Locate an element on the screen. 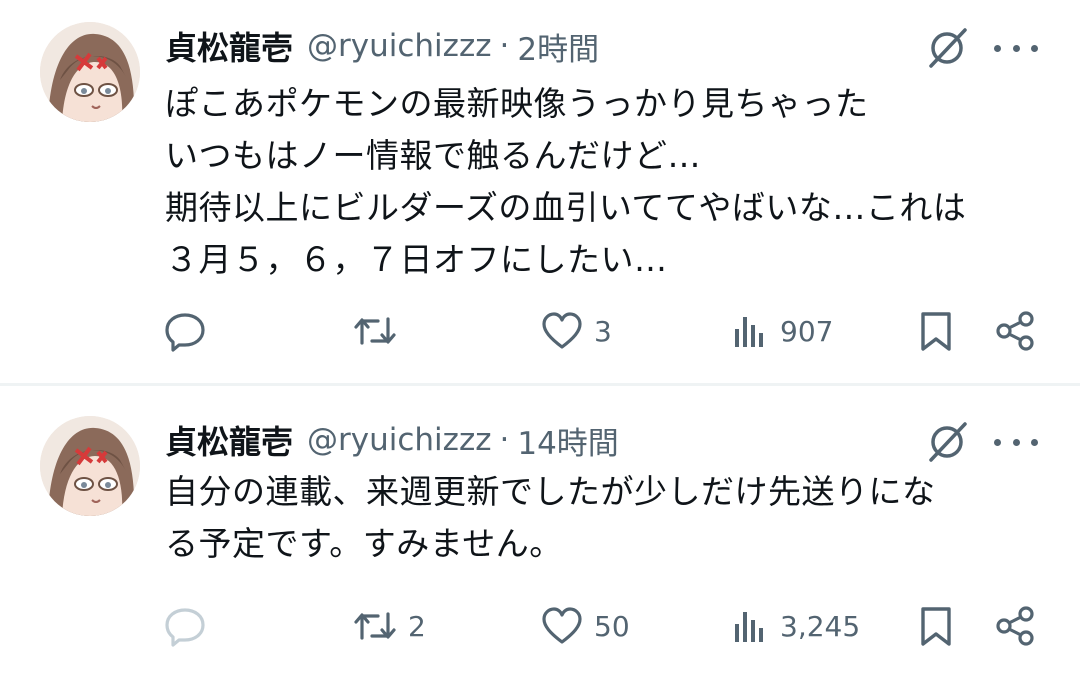  retweet-button is located at coordinates (380, 331).